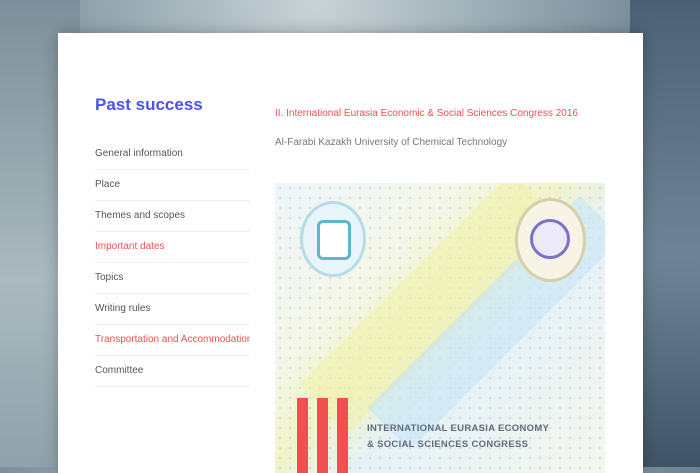 This screenshot has width=700, height=473. I want to click on sidebar-item-committee: Committee, so click(172, 371).